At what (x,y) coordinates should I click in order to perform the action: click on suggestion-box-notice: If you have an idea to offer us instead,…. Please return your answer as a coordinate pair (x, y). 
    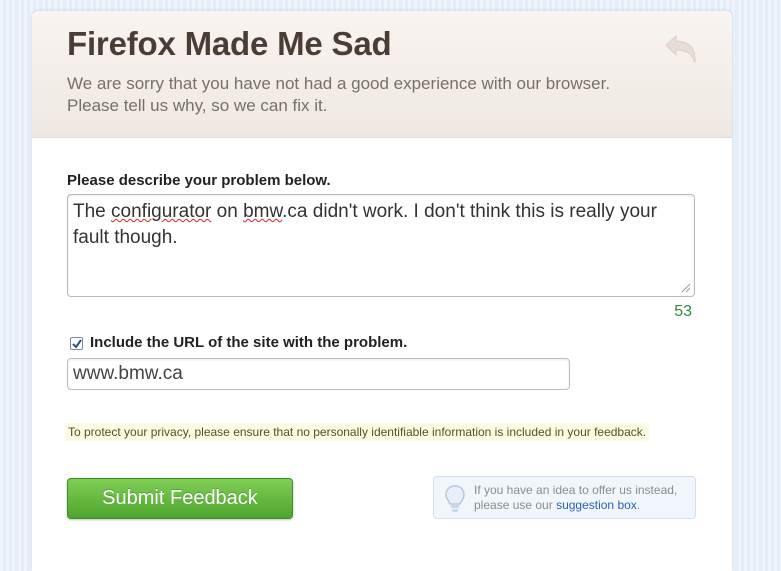
    Looking at the image, I should click on (564, 497).